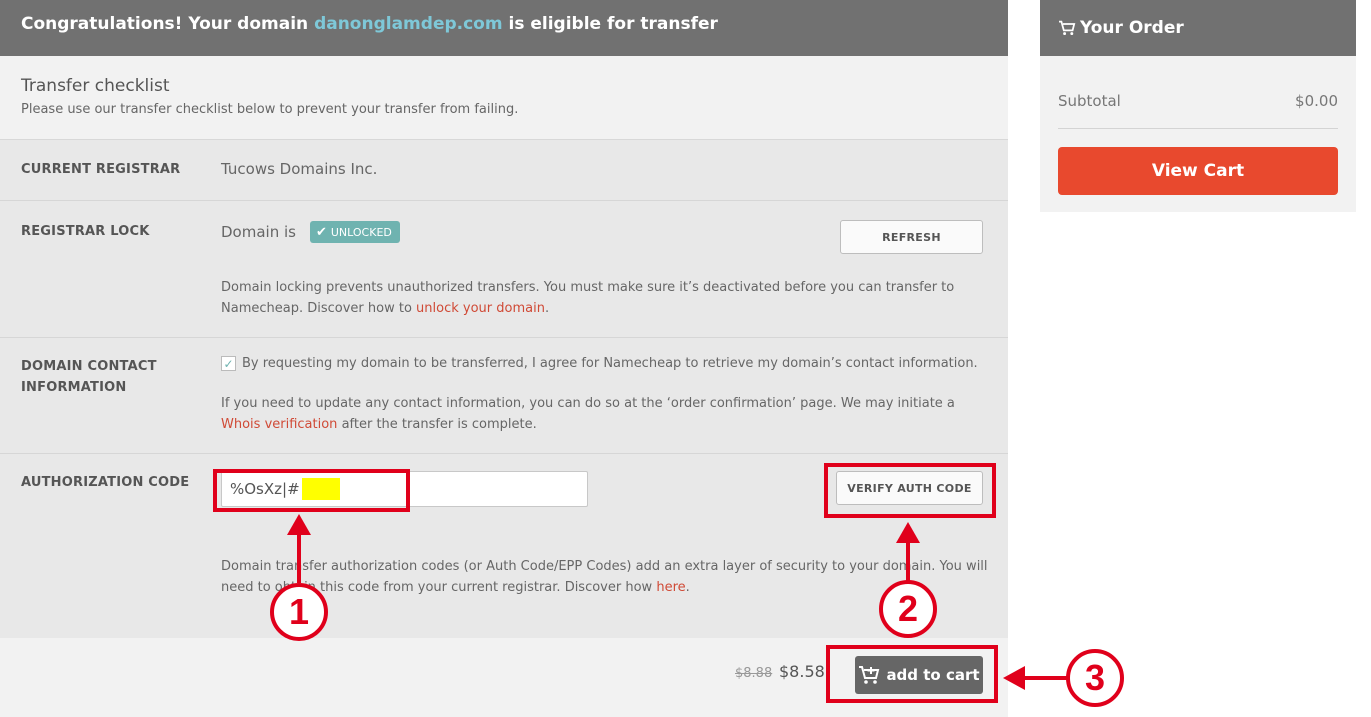 The height and width of the screenshot is (717, 1371). What do you see at coordinates (1095, 678) in the screenshot?
I see `step-marker-3: 3` at bounding box center [1095, 678].